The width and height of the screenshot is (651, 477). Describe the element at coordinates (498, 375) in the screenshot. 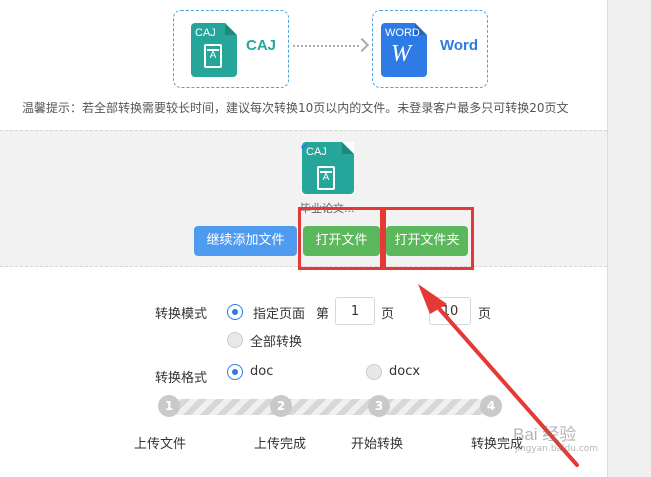

I see `annotation-arrow-icon` at that location.